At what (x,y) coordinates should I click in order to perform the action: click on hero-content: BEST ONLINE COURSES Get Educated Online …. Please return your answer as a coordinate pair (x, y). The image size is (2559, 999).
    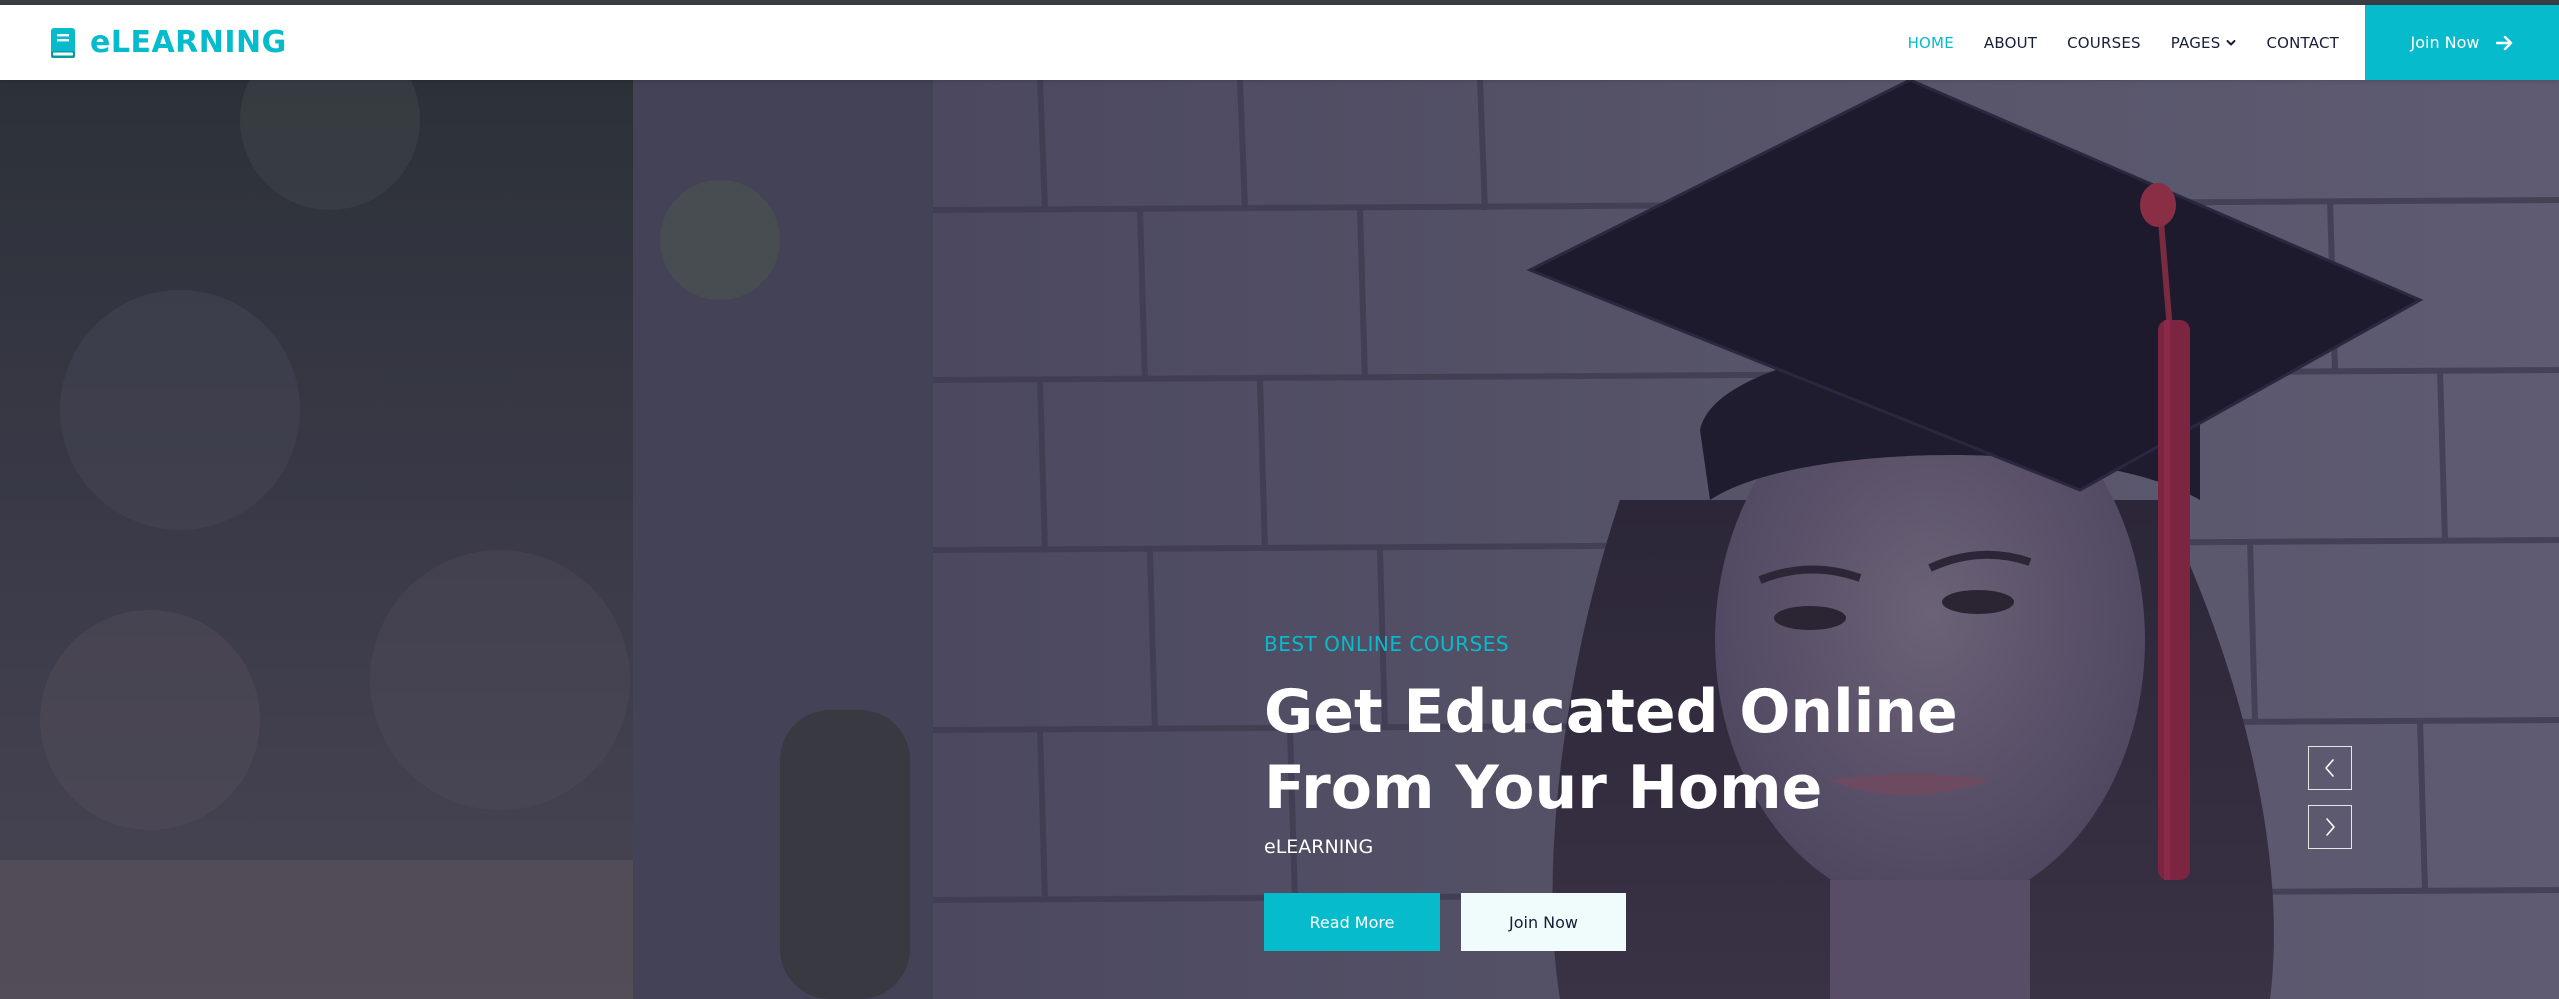
    Looking at the image, I should click on (1714, 791).